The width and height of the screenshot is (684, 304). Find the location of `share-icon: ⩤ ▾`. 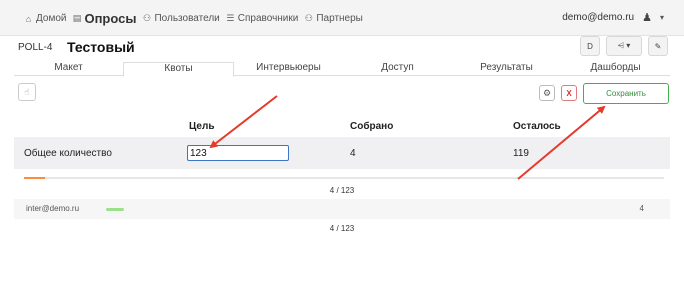

share-icon: ⩤ ▾ is located at coordinates (624, 45).